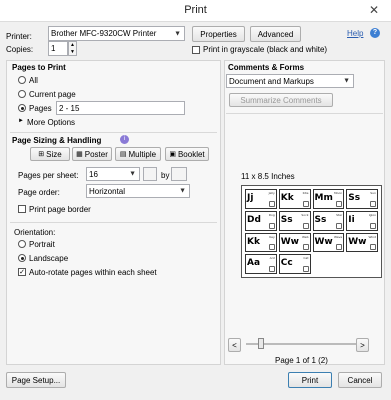 This screenshot has width=391, height=400. I want to click on pages-per-sheet-label: Pages per sheet:, so click(48, 175).